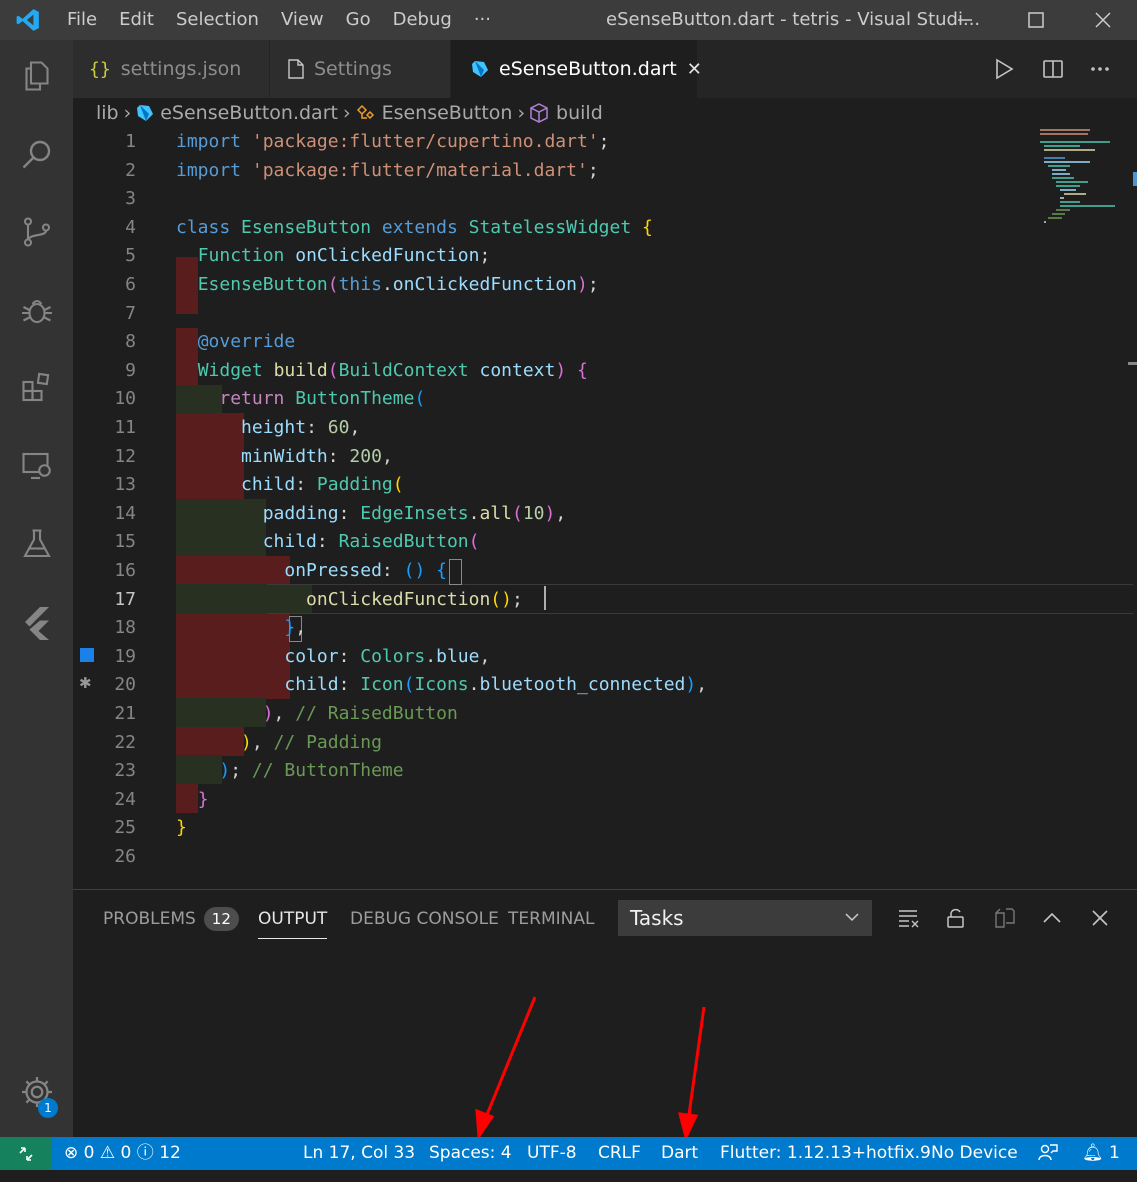 The image size is (1137, 1182). Describe the element at coordinates (1048, 1159) in the screenshot. I see `feedback-icon` at that location.